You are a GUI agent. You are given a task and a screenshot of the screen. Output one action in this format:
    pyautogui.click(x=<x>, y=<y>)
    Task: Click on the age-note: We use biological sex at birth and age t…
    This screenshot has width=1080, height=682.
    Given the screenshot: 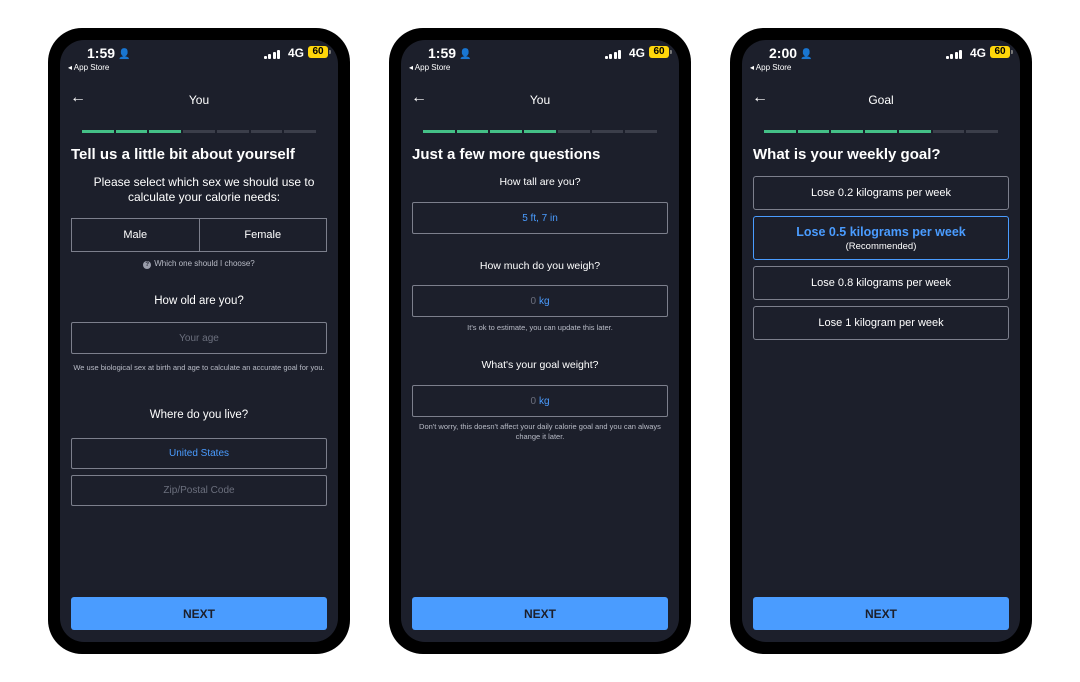 What is the action you would take?
    pyautogui.click(x=199, y=367)
    